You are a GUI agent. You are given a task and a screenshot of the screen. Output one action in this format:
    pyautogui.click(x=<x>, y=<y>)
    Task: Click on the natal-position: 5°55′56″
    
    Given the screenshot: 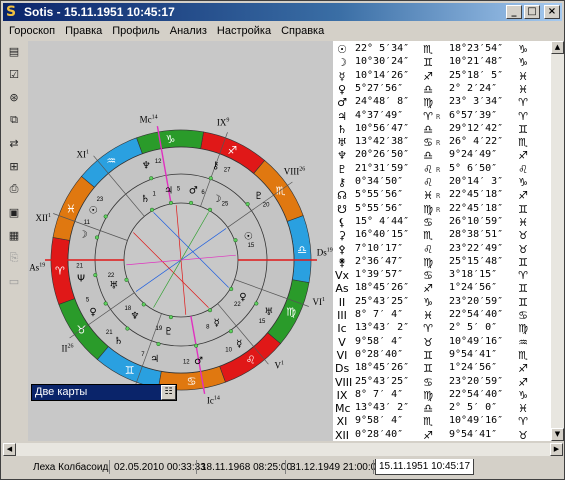 What is the action you would take?
    pyautogui.click(x=379, y=195)
    